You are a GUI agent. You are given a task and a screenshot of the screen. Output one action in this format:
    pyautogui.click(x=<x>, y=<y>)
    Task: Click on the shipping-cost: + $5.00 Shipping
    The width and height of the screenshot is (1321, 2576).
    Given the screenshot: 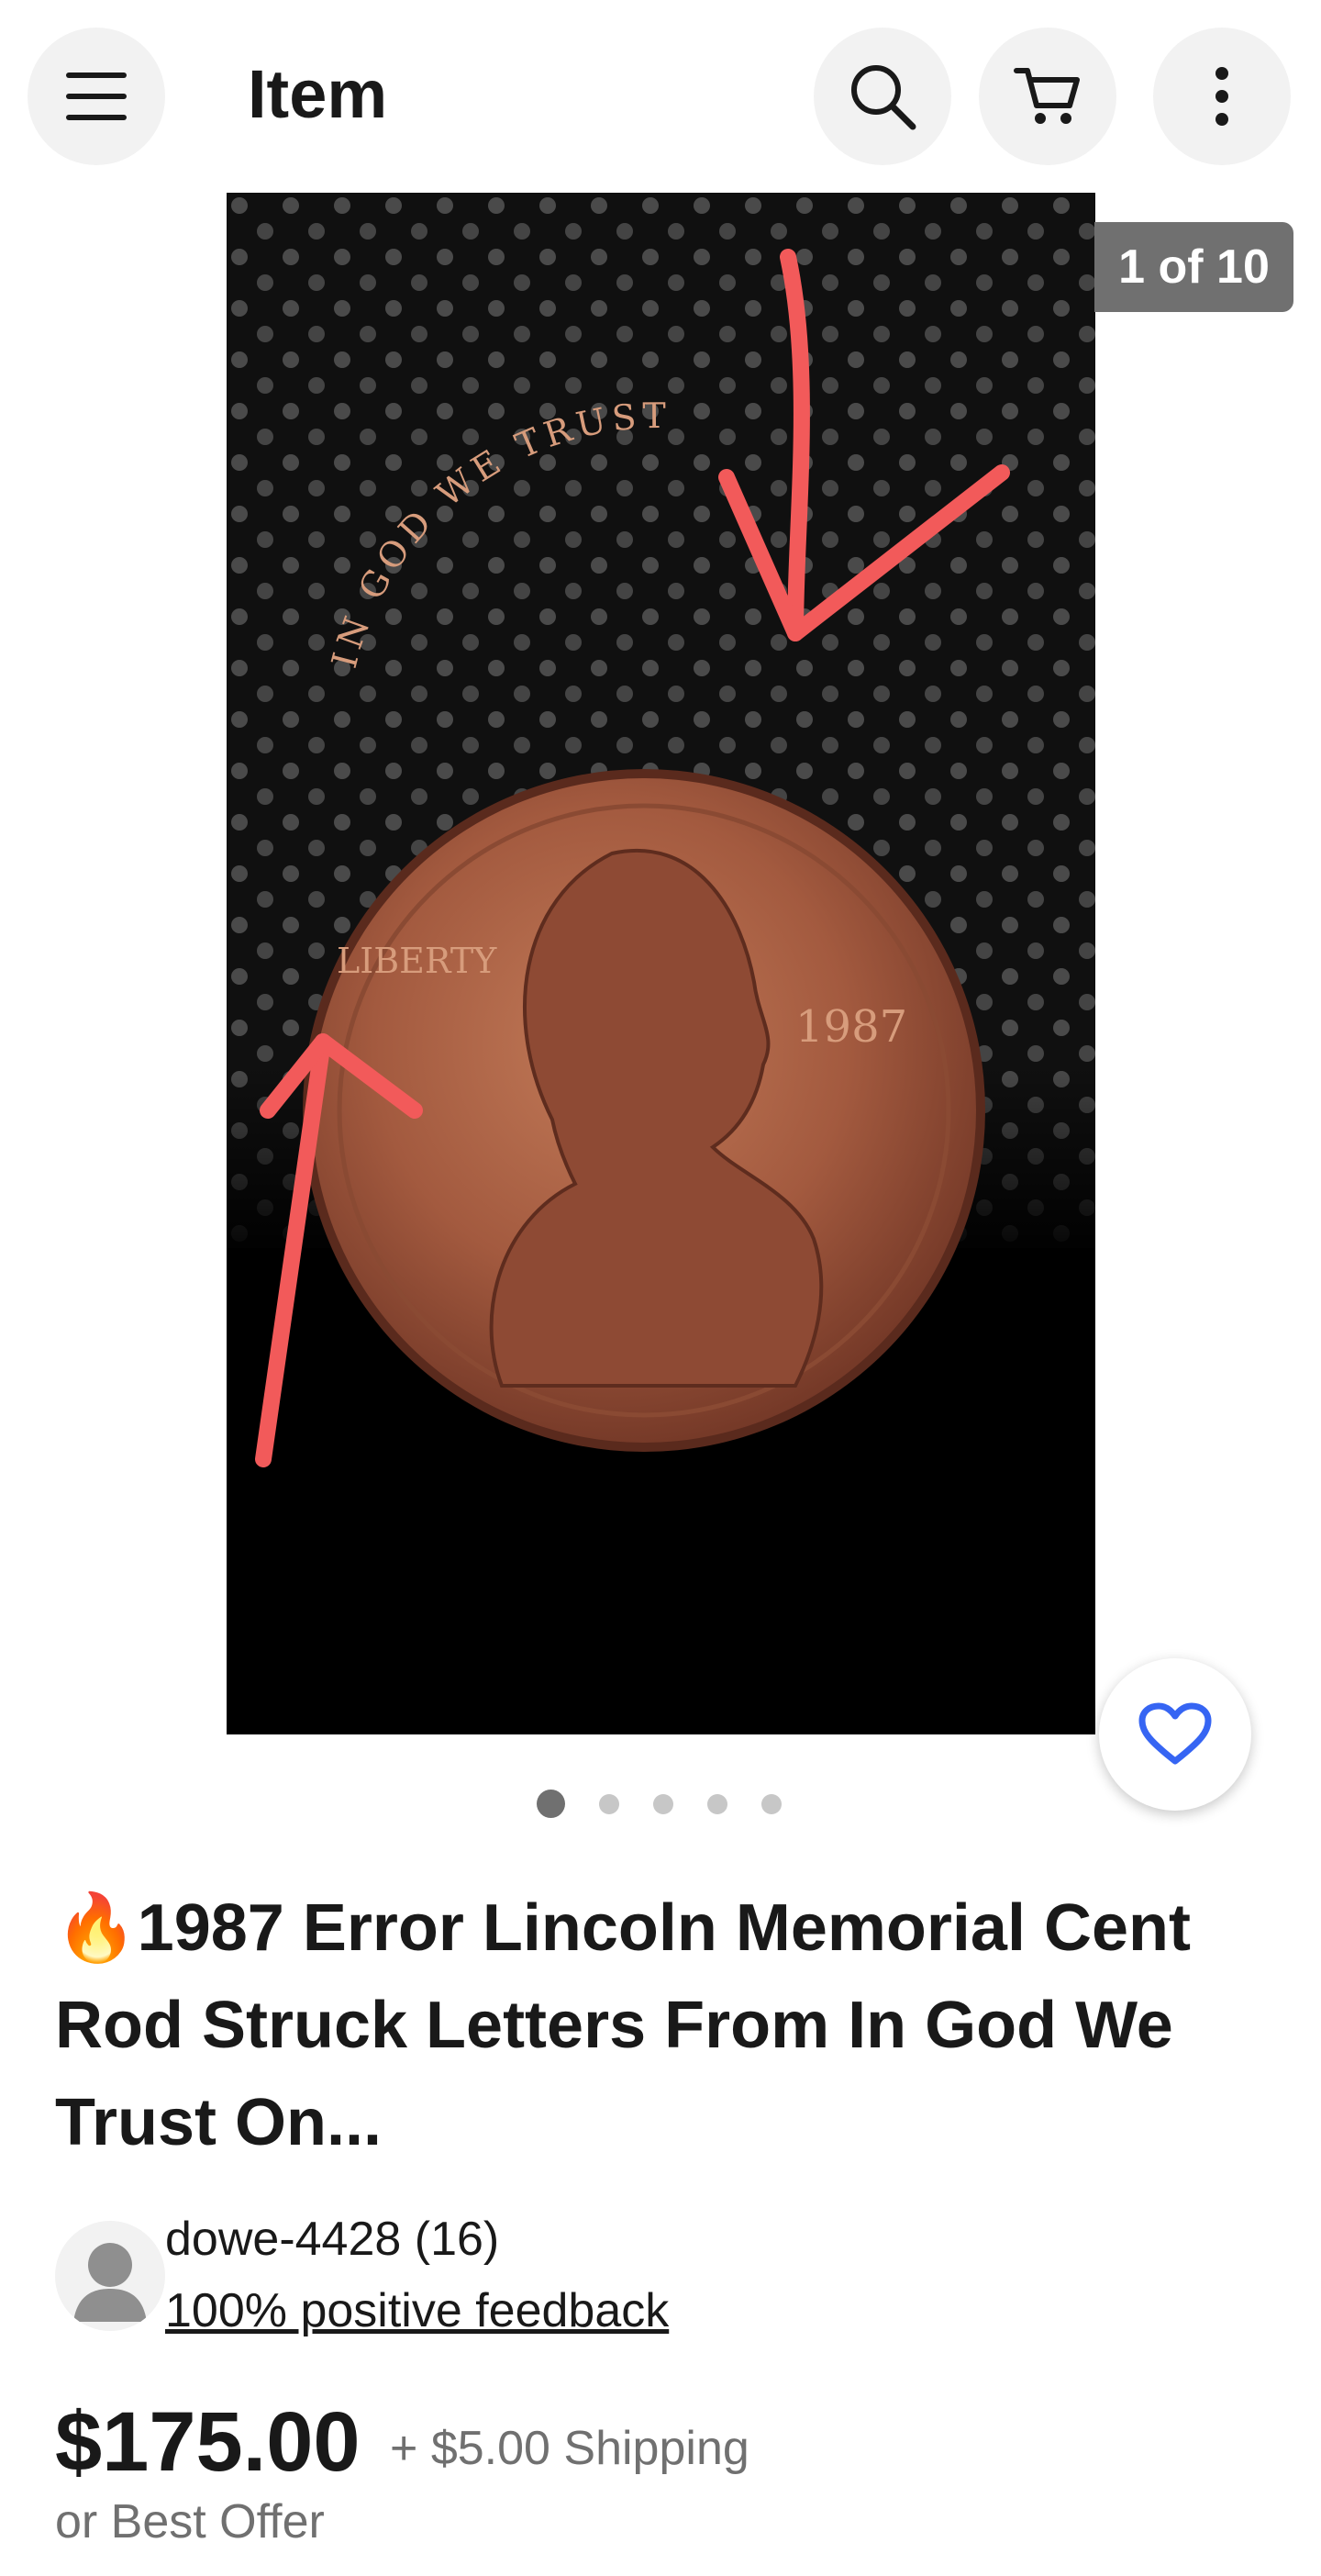 What is the action you would take?
    pyautogui.click(x=569, y=2448)
    